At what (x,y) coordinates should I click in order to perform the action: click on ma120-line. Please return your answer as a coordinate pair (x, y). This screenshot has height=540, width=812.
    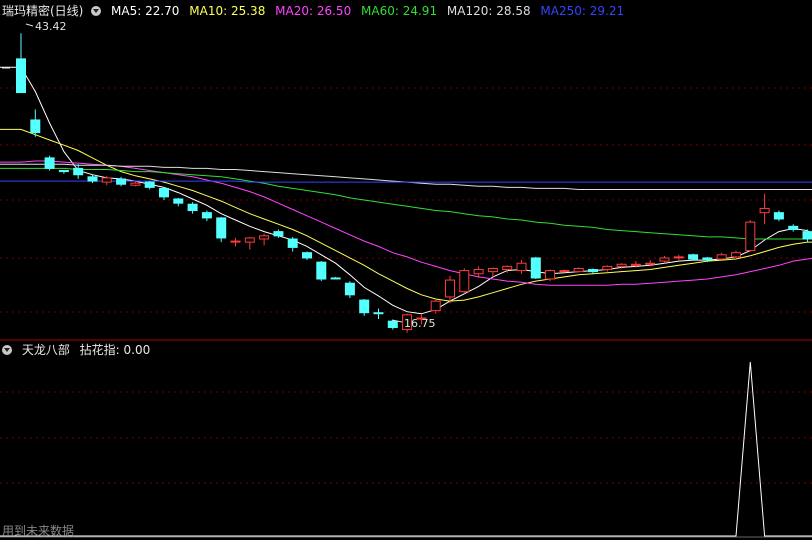
    Looking at the image, I should click on (406, 176).